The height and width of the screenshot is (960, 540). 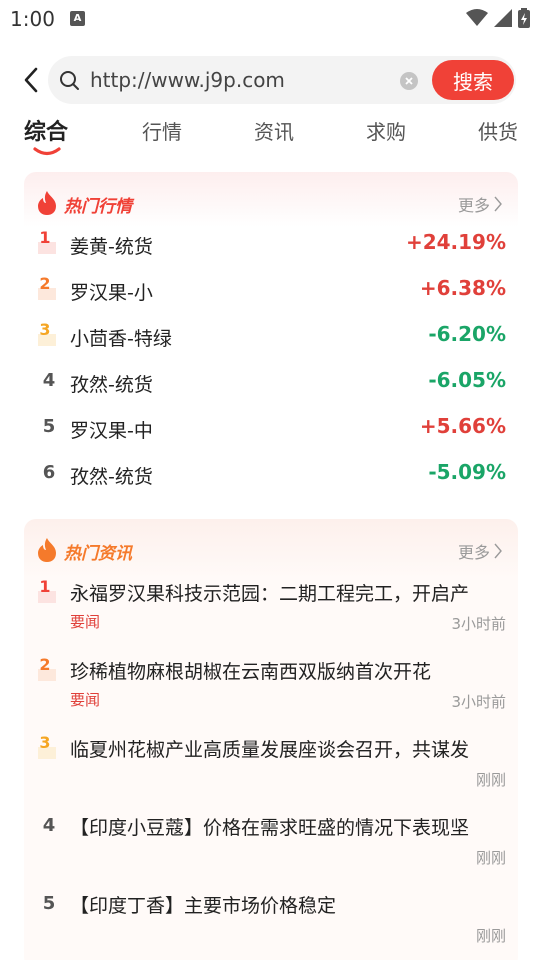 What do you see at coordinates (270, 828) in the screenshot?
I see `news-title: 【印度小豆蔻】价格在需求旺盛的情况下表现坚` at bounding box center [270, 828].